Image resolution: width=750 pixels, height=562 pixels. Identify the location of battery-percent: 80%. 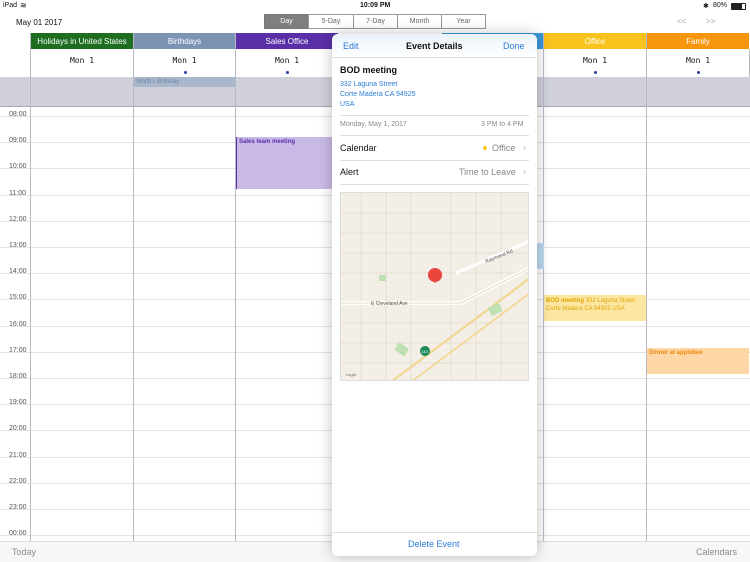
(720, 5).